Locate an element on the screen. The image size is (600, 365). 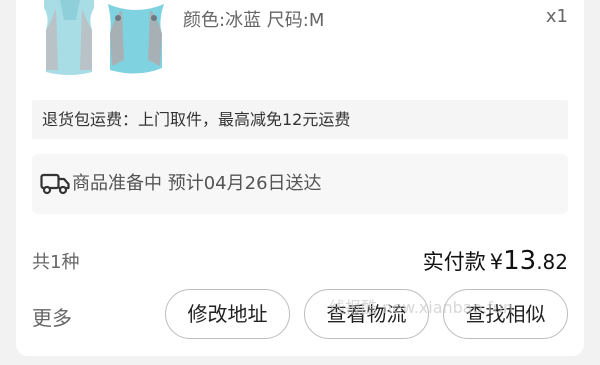
item-spec: 颜色:冰蓝 尺码:M is located at coordinates (254, 20).